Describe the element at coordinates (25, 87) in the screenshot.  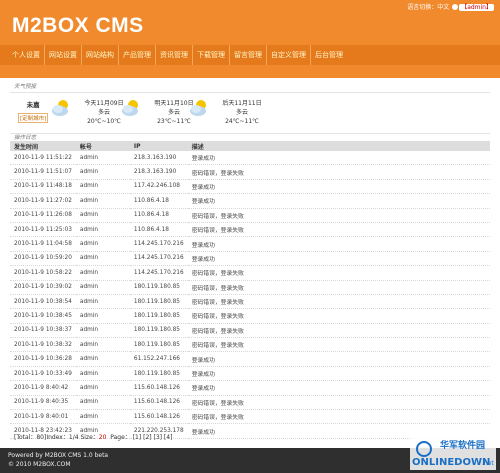
I see `weather-section-title: 天气预报` at that location.